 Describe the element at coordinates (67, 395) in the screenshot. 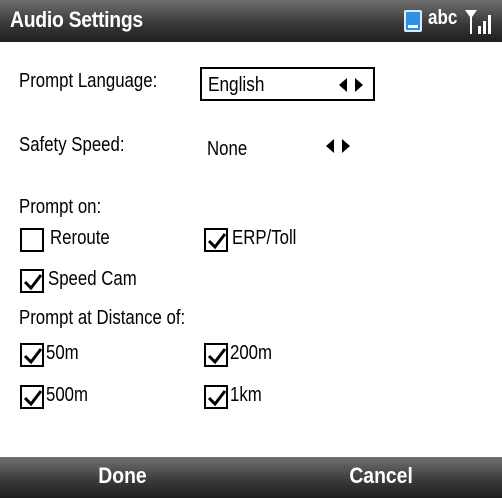

I see `distance-500m-label: 500m` at that location.